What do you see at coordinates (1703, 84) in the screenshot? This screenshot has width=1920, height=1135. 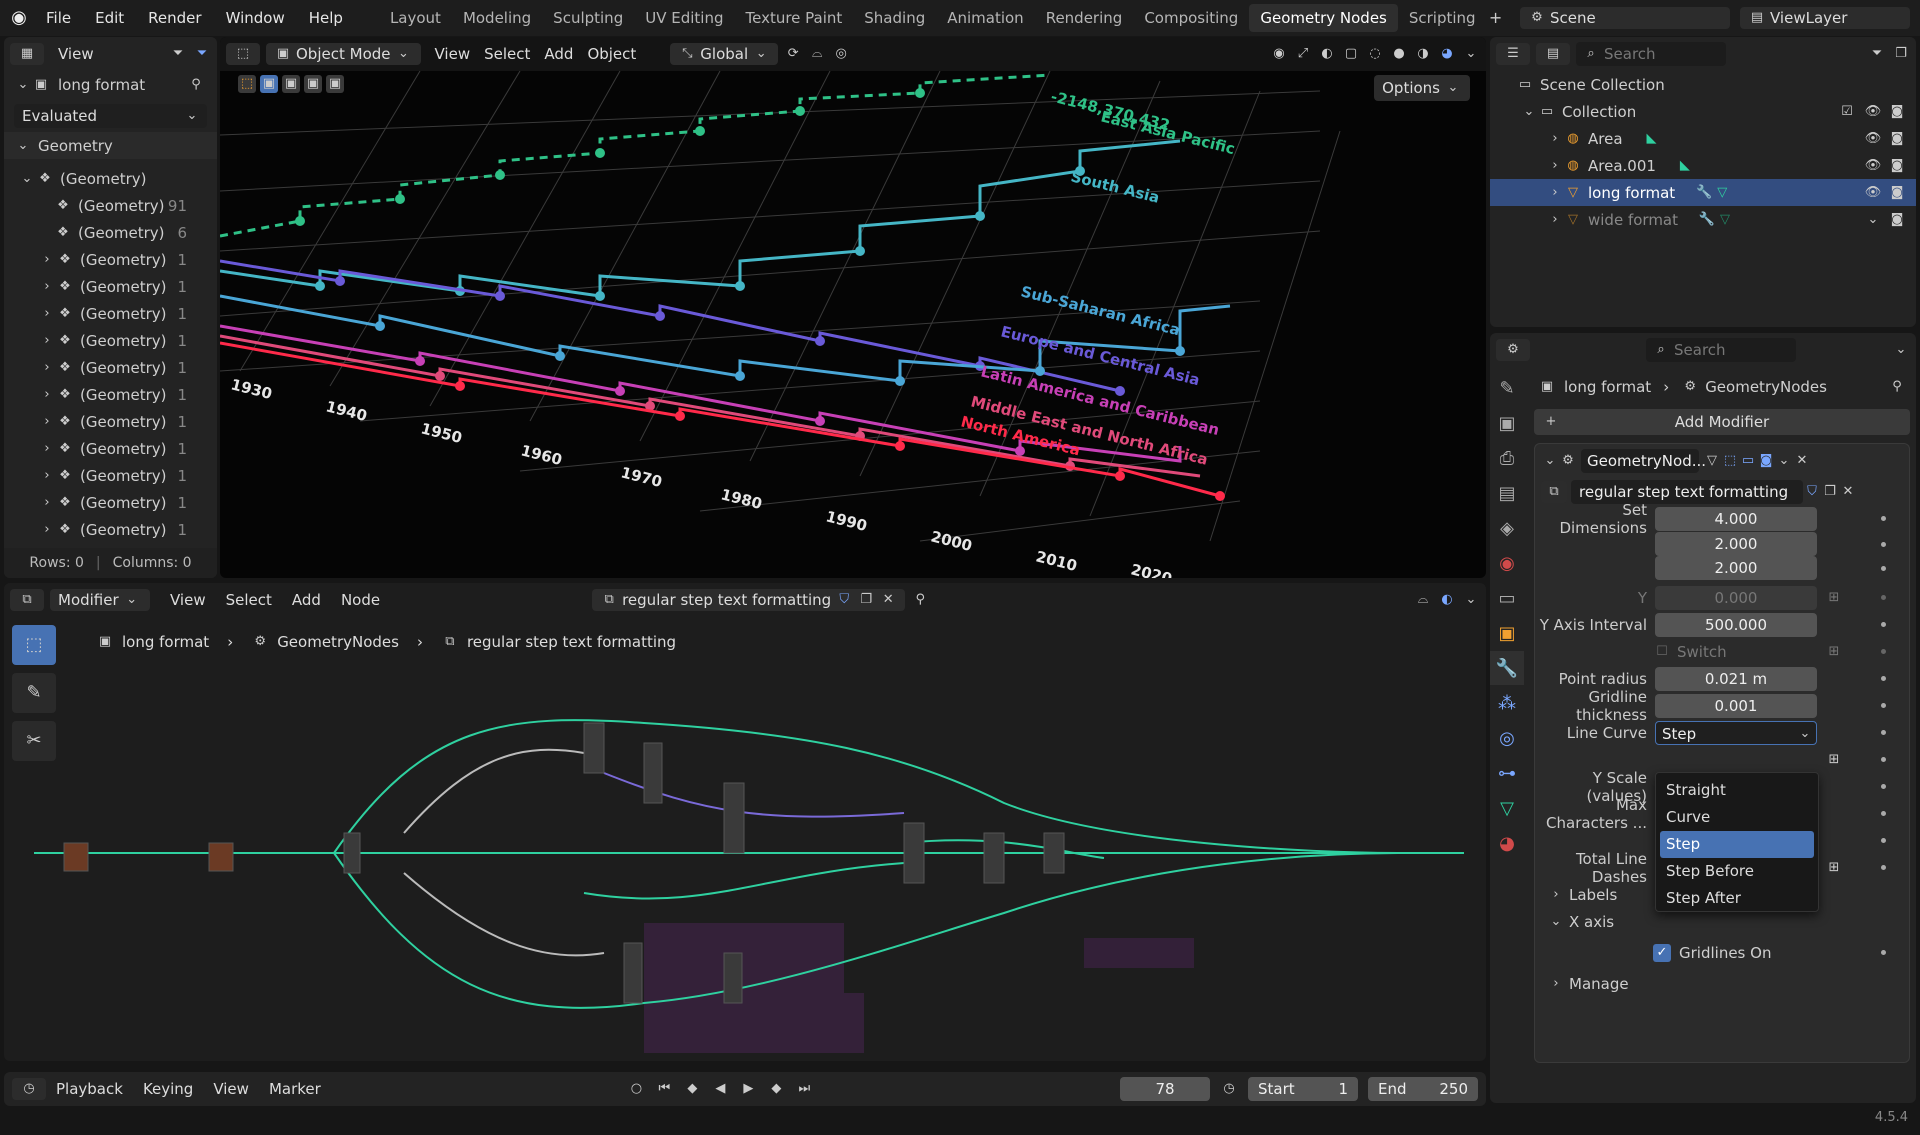 I see `scene-collection-row: ▭ Scene Collection` at bounding box center [1703, 84].